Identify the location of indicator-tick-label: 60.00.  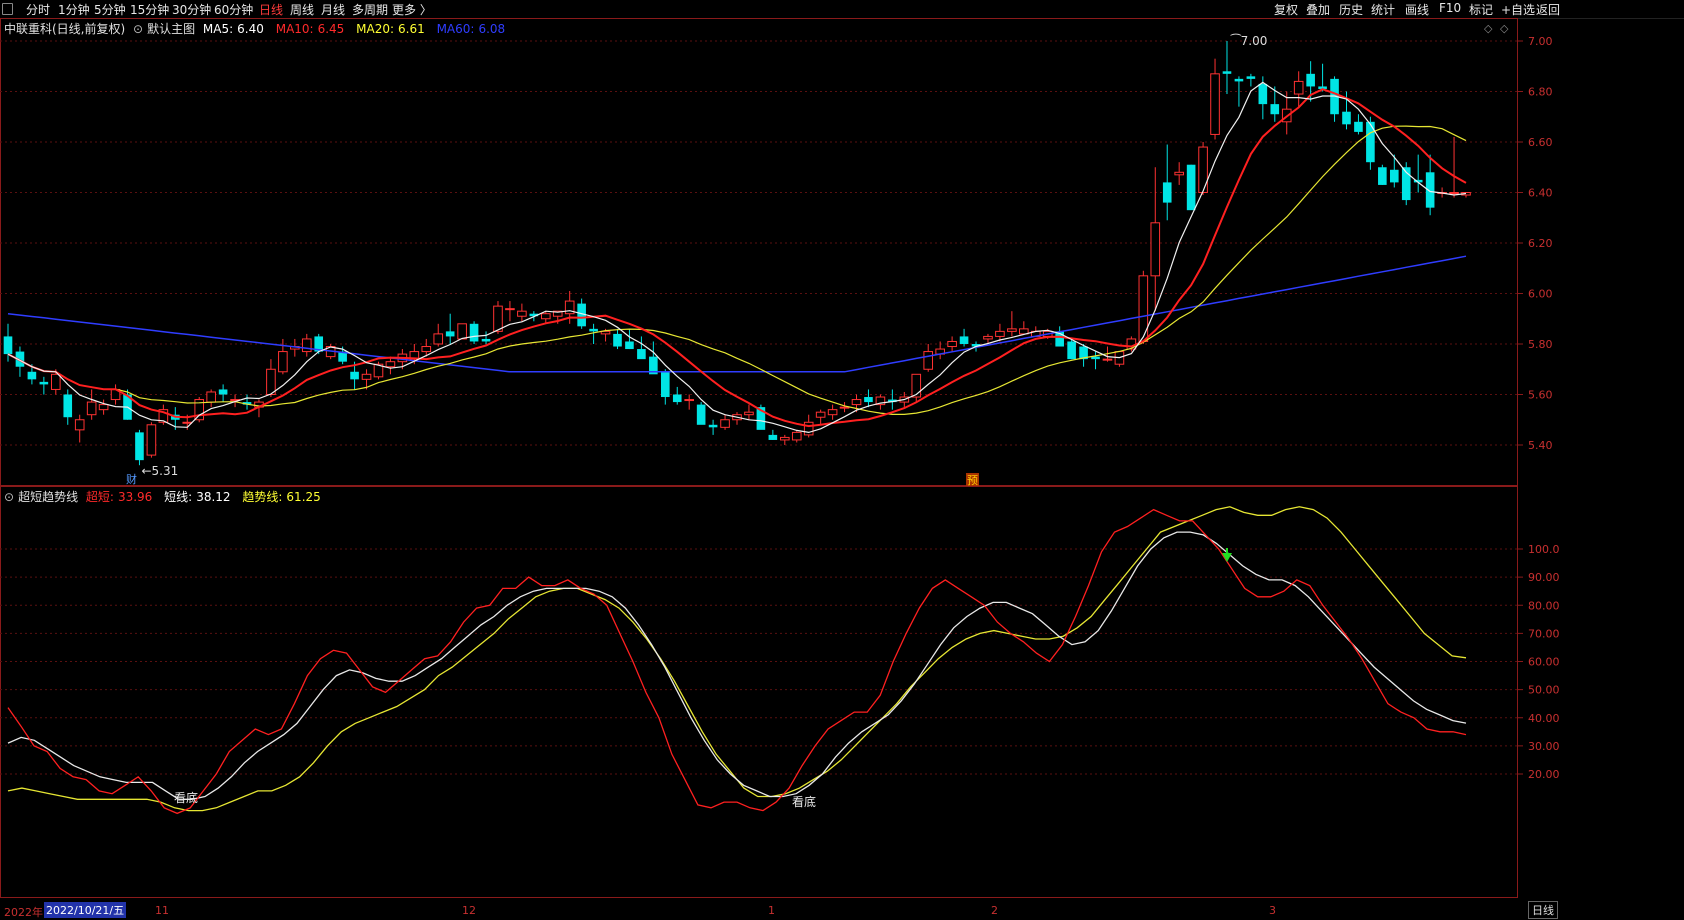
(1544, 662).